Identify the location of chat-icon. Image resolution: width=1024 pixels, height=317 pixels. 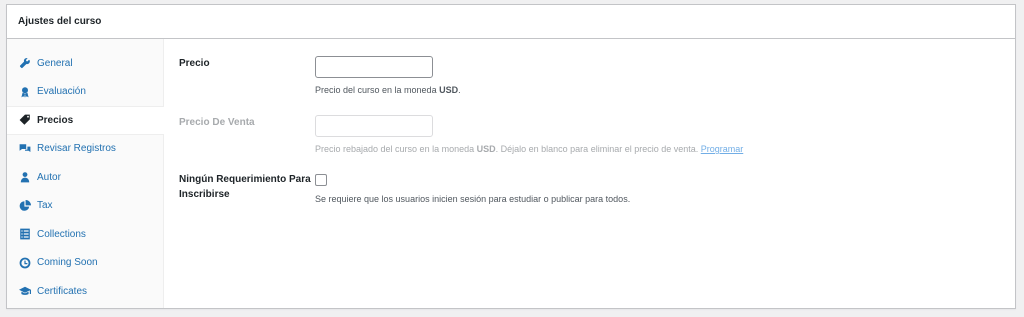
(25, 149).